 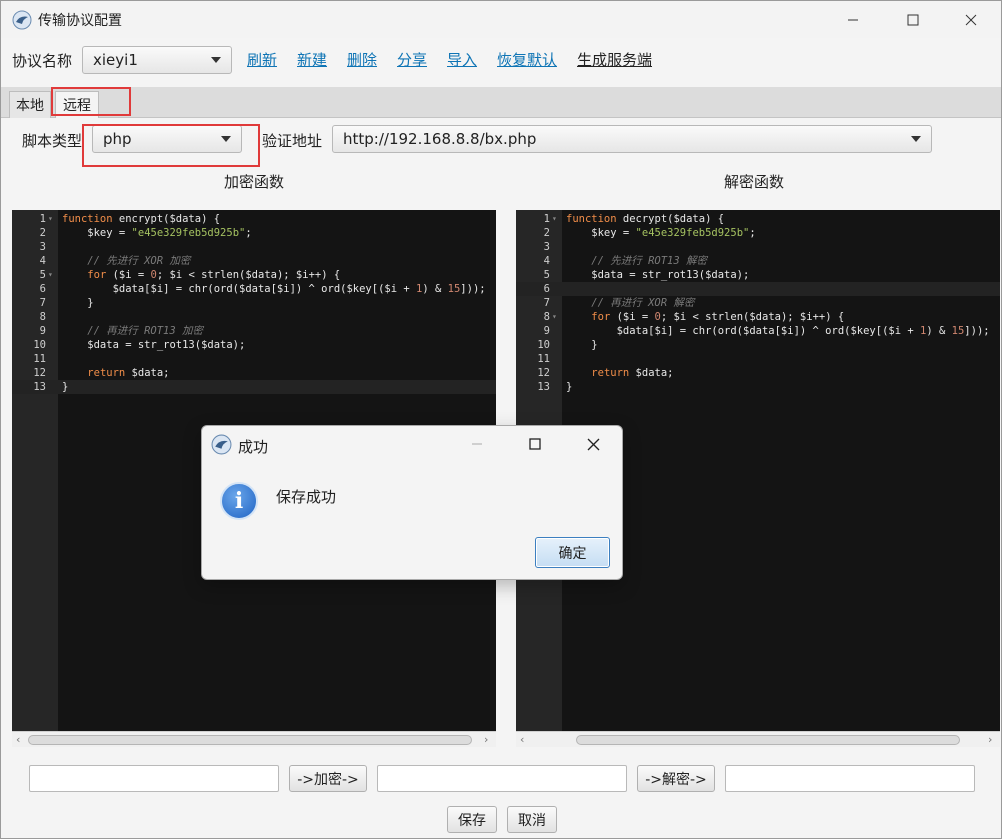 What do you see at coordinates (614, 59) in the screenshot?
I see `generate-server-link: 生成服务端` at bounding box center [614, 59].